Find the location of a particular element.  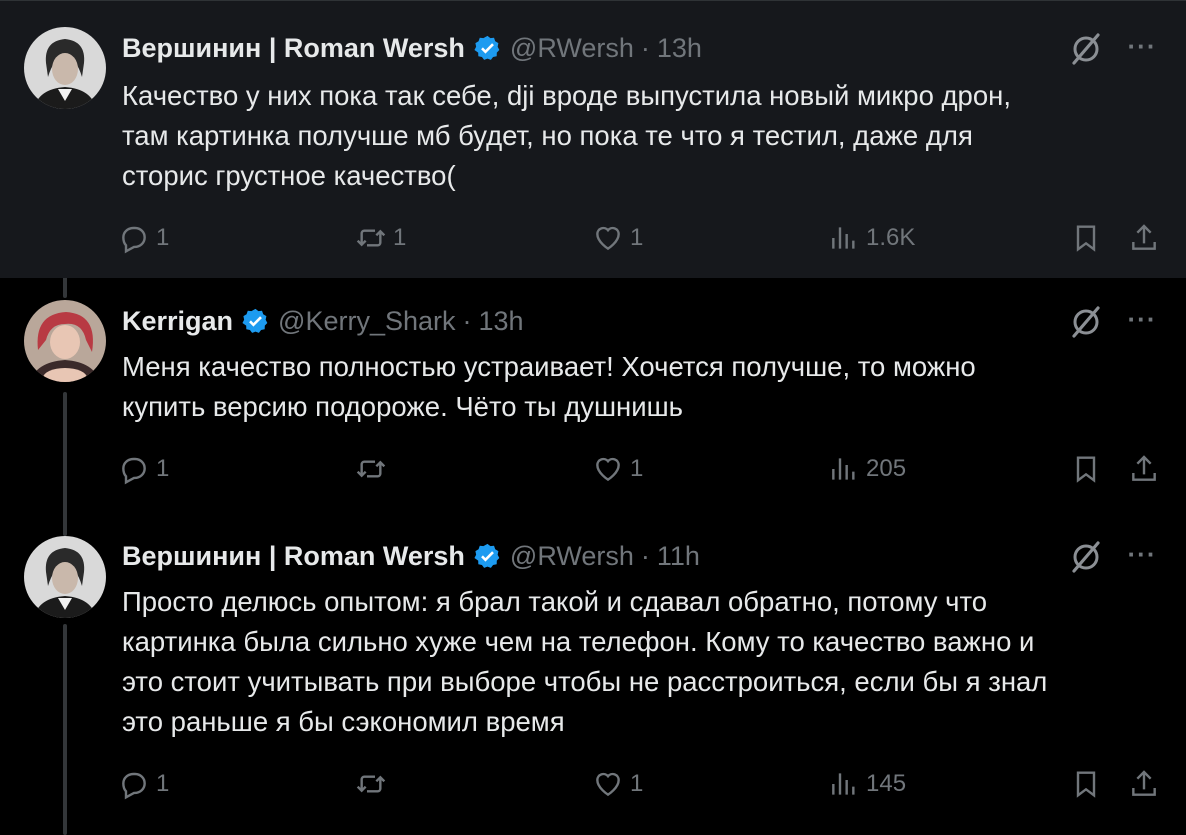

views-count: 145 is located at coordinates (886, 783).